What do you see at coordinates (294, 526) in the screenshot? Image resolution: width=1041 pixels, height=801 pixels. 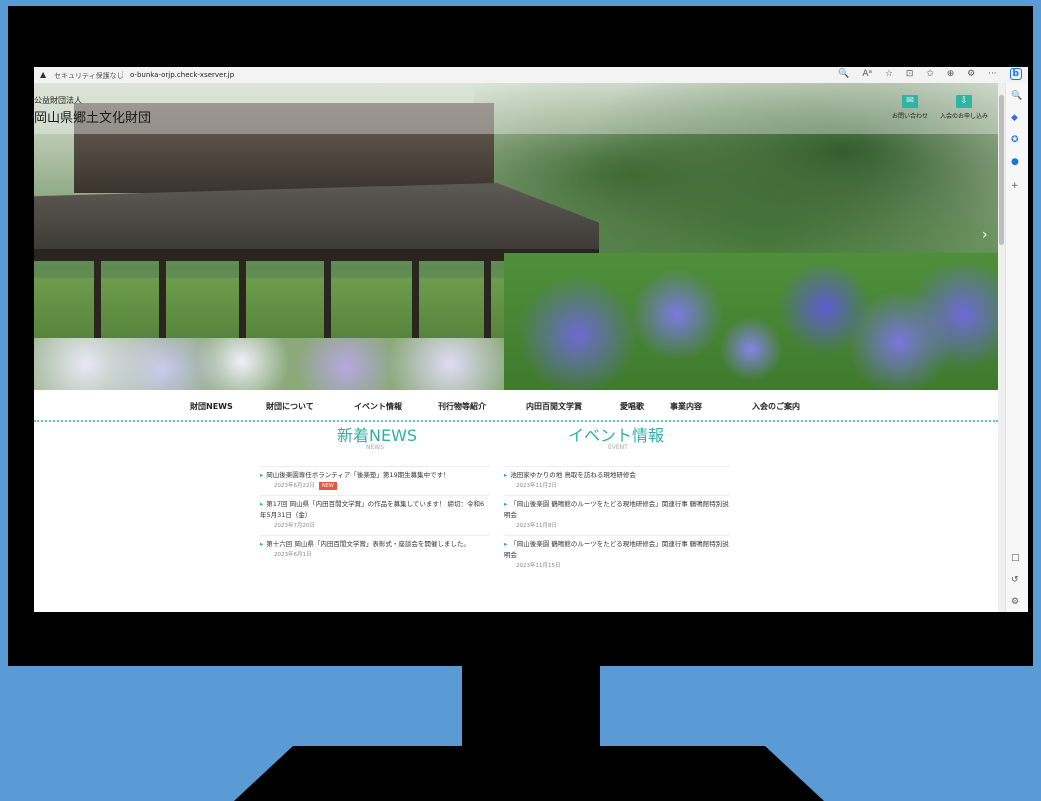 I see `news-item-date: 2023年7月20日` at bounding box center [294, 526].